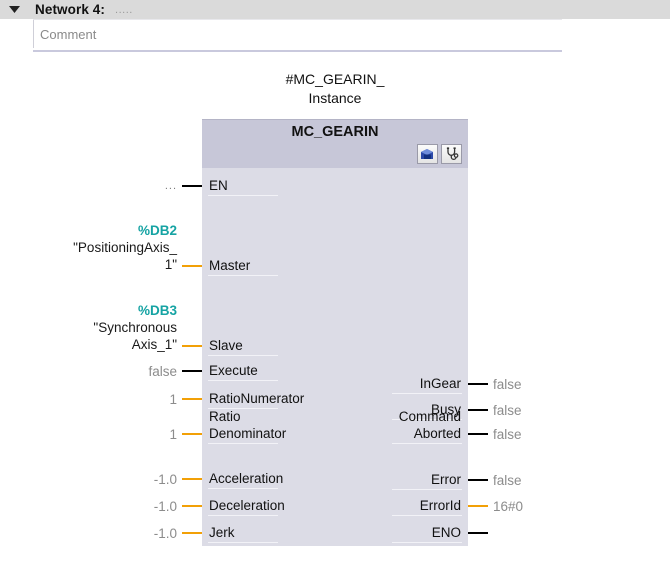 The height and width of the screenshot is (583, 670). I want to click on output-wire-busy, so click(478, 410).